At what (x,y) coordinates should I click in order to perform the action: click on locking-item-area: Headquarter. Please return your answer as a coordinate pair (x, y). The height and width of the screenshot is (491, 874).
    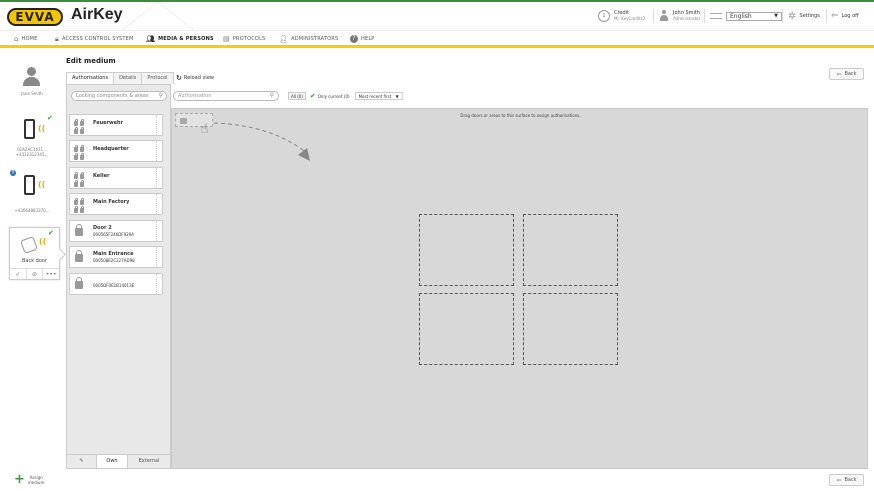
    Looking at the image, I should click on (116, 151).